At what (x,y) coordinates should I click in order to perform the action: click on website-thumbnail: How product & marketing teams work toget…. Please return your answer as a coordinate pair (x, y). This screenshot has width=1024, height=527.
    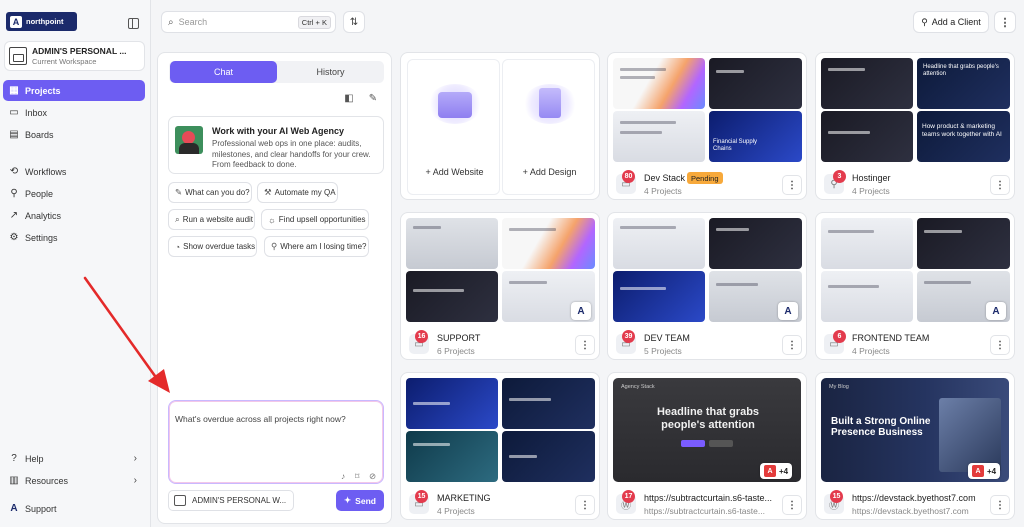
    Looking at the image, I should click on (963, 136).